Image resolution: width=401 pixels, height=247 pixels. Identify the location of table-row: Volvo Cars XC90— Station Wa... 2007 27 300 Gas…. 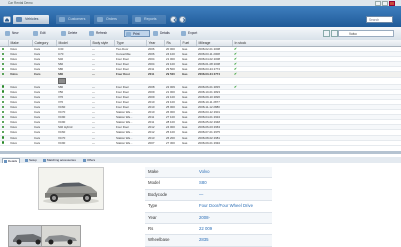
(200, 143).